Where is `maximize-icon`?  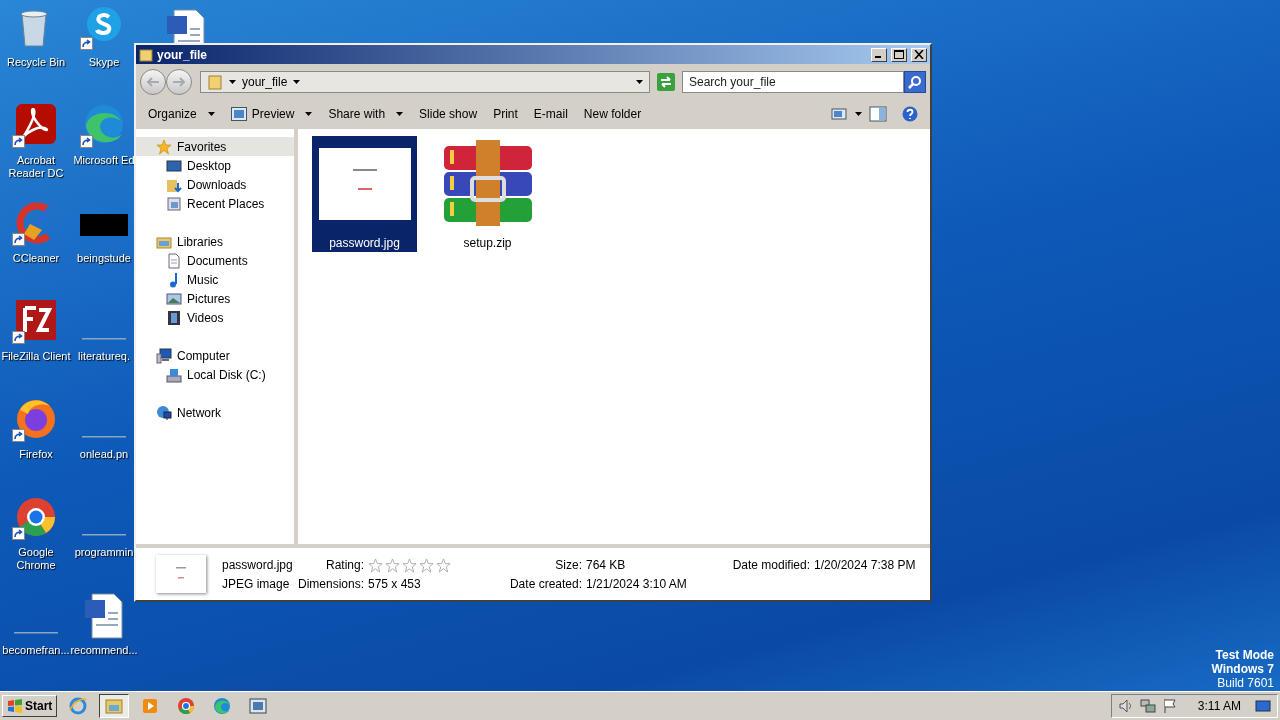 maximize-icon is located at coordinates (899, 54).